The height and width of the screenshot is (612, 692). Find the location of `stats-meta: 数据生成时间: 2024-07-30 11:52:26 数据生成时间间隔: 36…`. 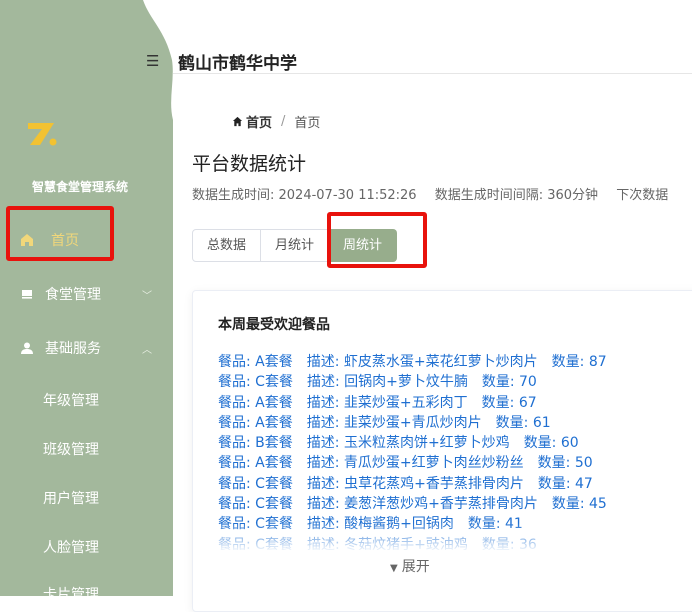

stats-meta: 数据生成时间: 2024-07-30 11:52:26 数据生成时间间隔: 36… is located at coordinates (437, 193).